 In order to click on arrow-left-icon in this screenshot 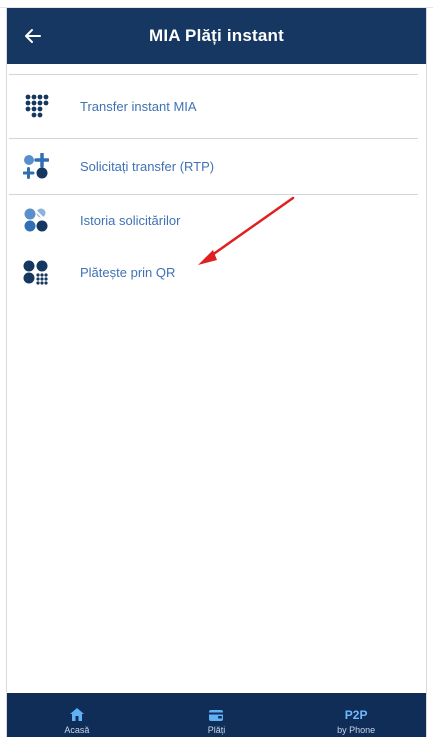, I will do `click(33, 36)`.